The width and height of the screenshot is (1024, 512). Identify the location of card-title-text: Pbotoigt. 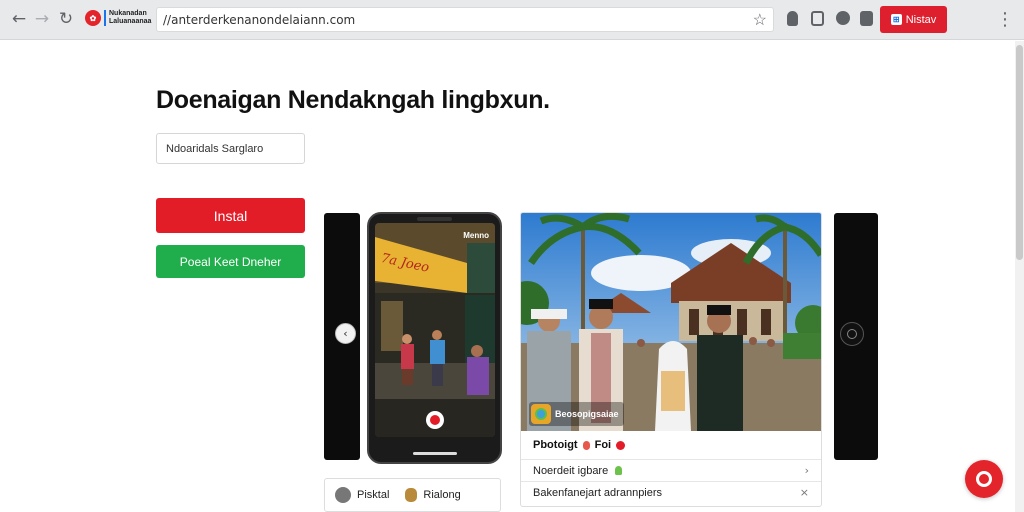
(555, 445).